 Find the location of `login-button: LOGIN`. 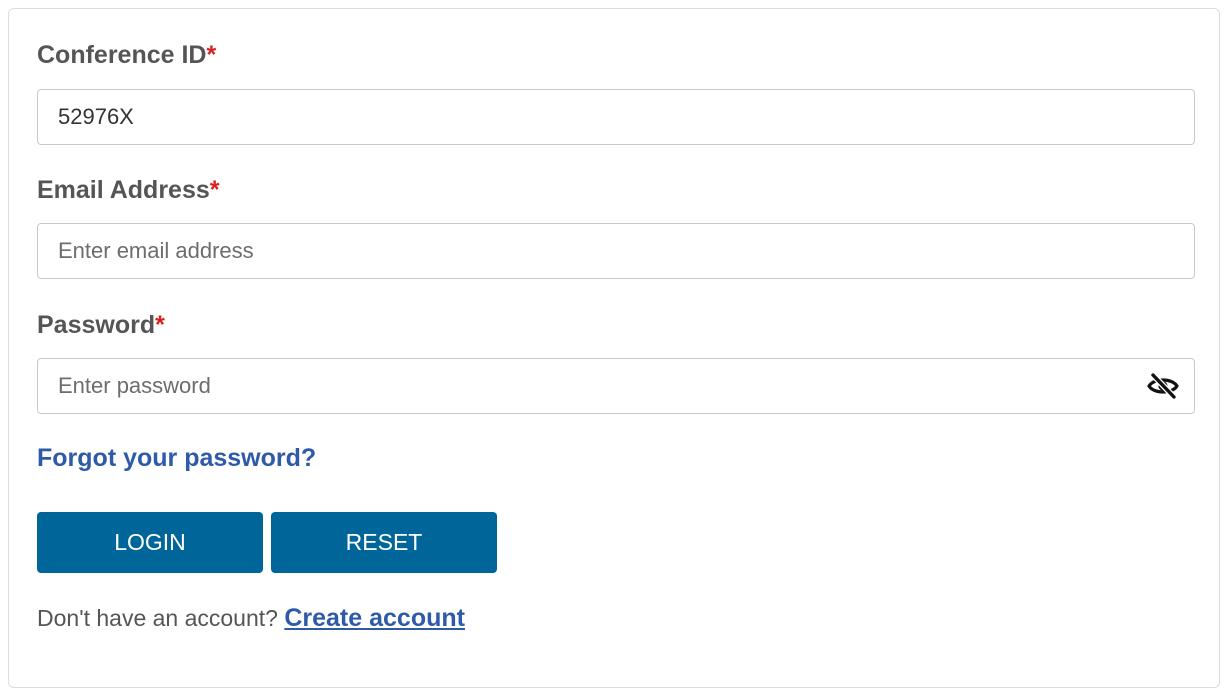

login-button: LOGIN is located at coordinates (150, 542).